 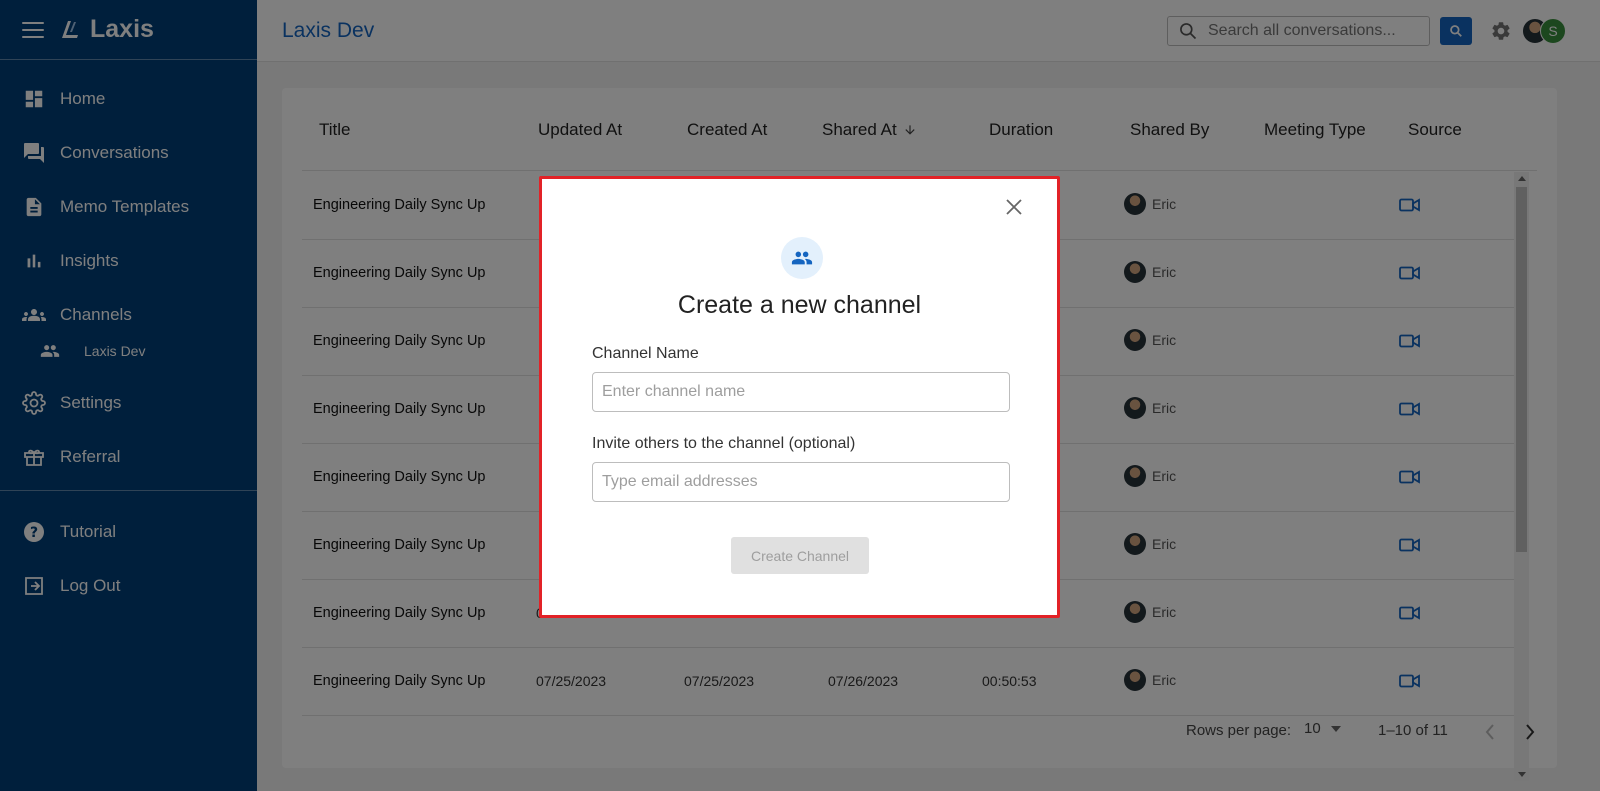 What do you see at coordinates (800, 555) in the screenshot?
I see `create-channel-button: Create Channel` at bounding box center [800, 555].